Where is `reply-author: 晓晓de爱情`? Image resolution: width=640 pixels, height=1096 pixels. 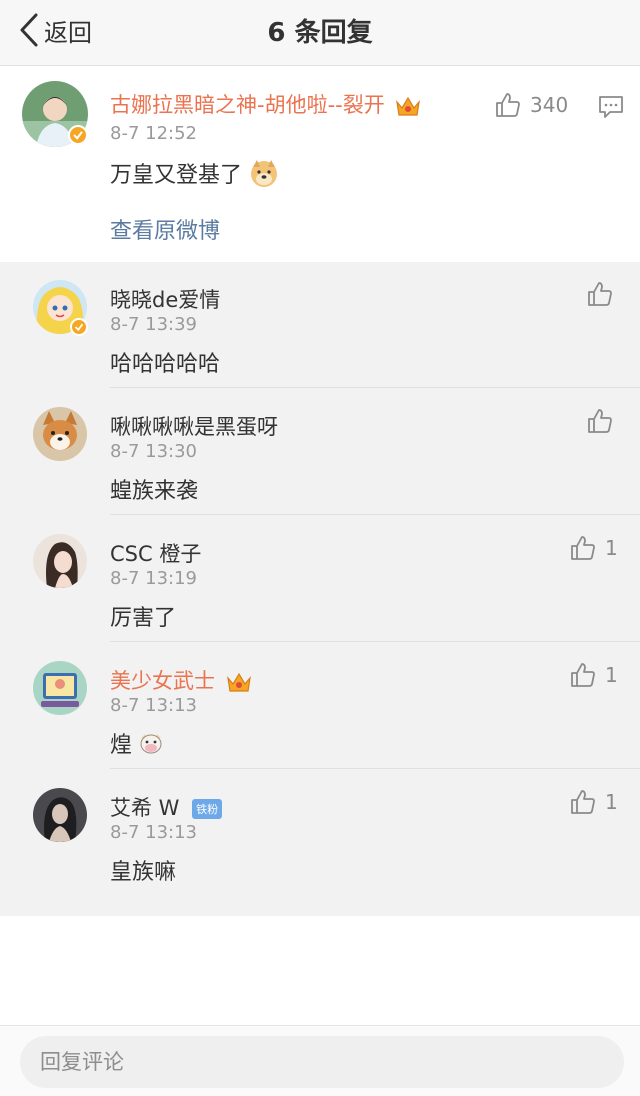
reply-author: 晓晓de爱情 is located at coordinates (165, 299).